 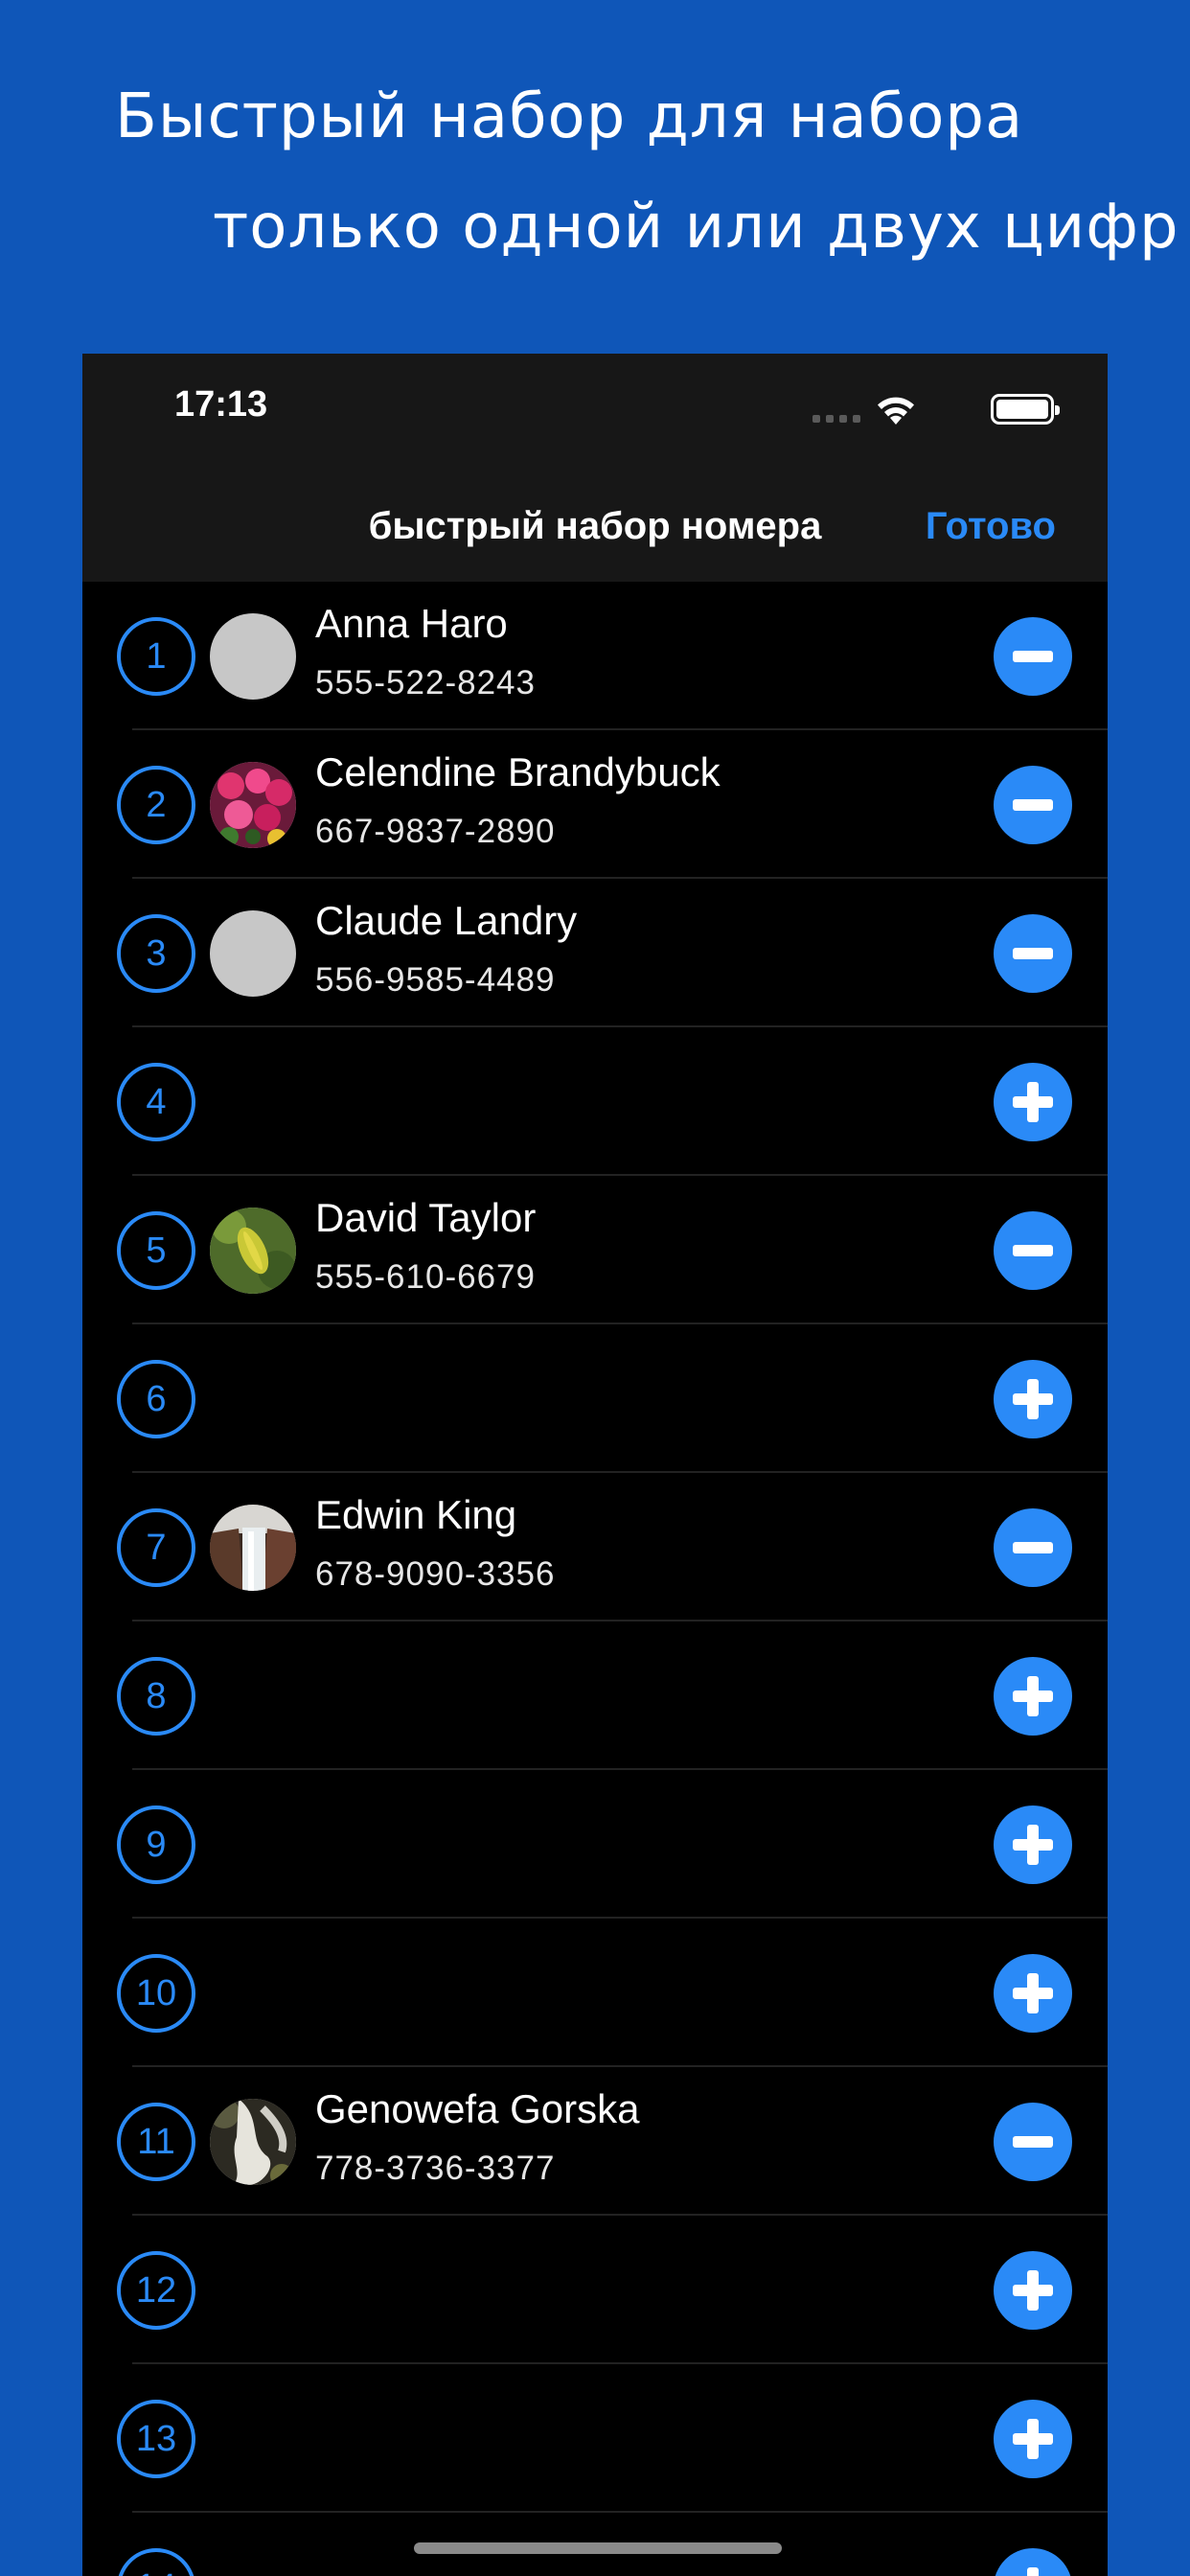 I want to click on slot-number-badge: 10, so click(x=156, y=1993).